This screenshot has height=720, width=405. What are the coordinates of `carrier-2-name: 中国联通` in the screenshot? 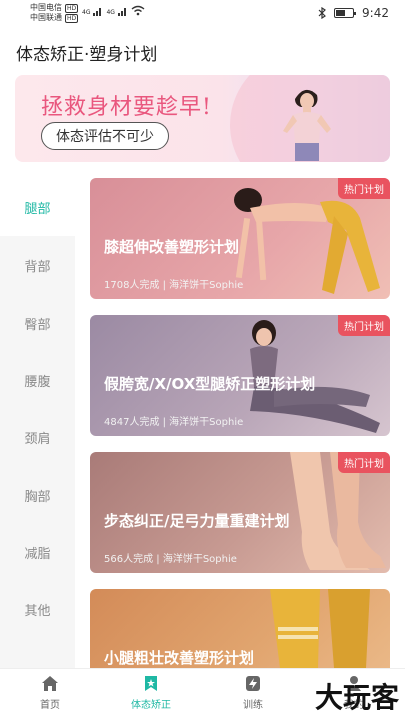 It's located at (46, 17).